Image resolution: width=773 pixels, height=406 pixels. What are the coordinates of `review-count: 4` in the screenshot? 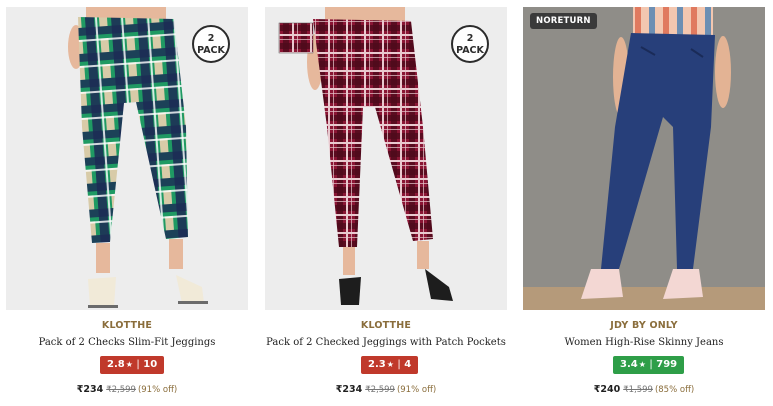 It's located at (408, 364).